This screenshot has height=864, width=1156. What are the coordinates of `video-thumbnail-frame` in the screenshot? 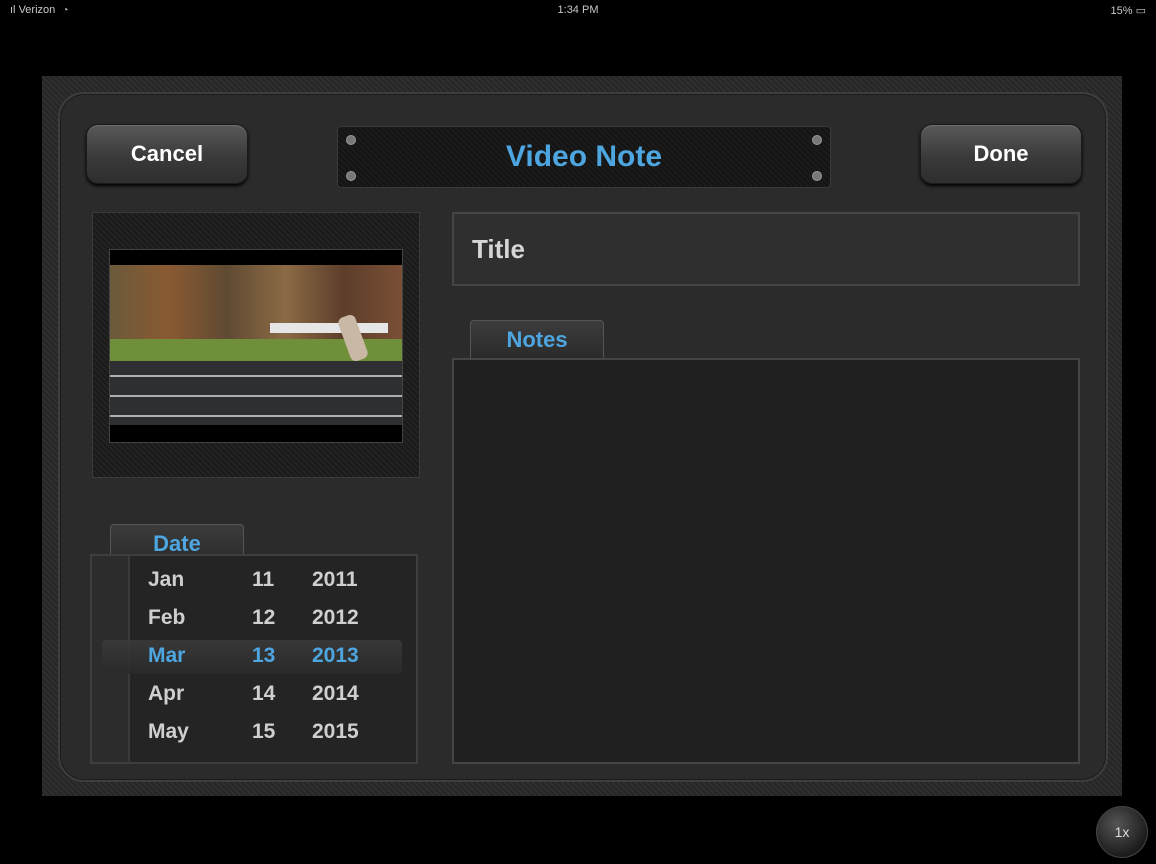 It's located at (256, 345).